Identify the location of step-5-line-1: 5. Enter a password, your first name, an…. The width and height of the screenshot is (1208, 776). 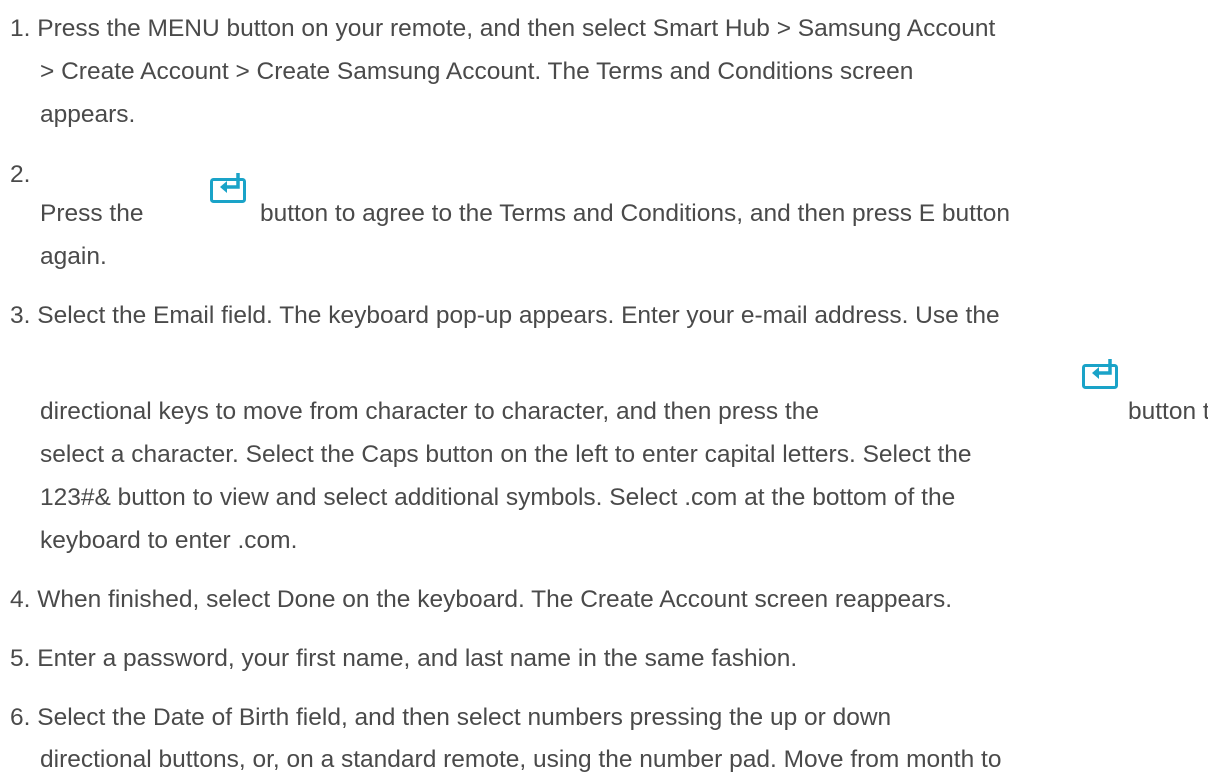
(403, 659).